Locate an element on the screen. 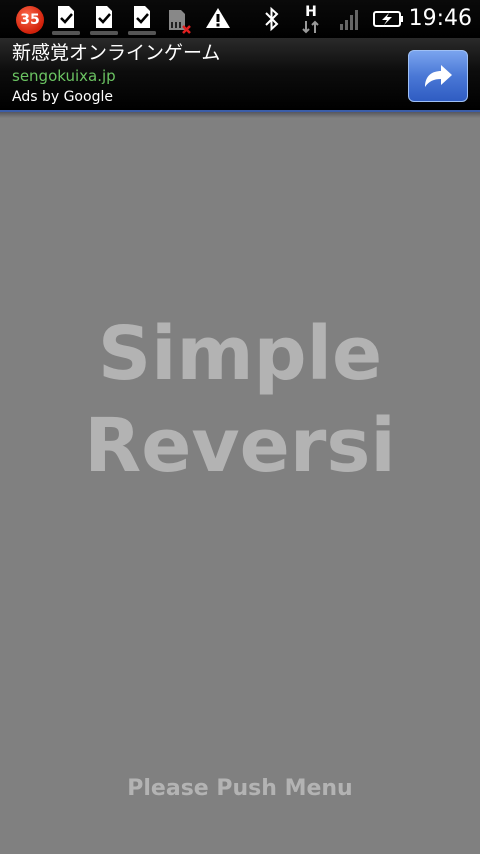  ad-banner-shadow is located at coordinates (240, 115).